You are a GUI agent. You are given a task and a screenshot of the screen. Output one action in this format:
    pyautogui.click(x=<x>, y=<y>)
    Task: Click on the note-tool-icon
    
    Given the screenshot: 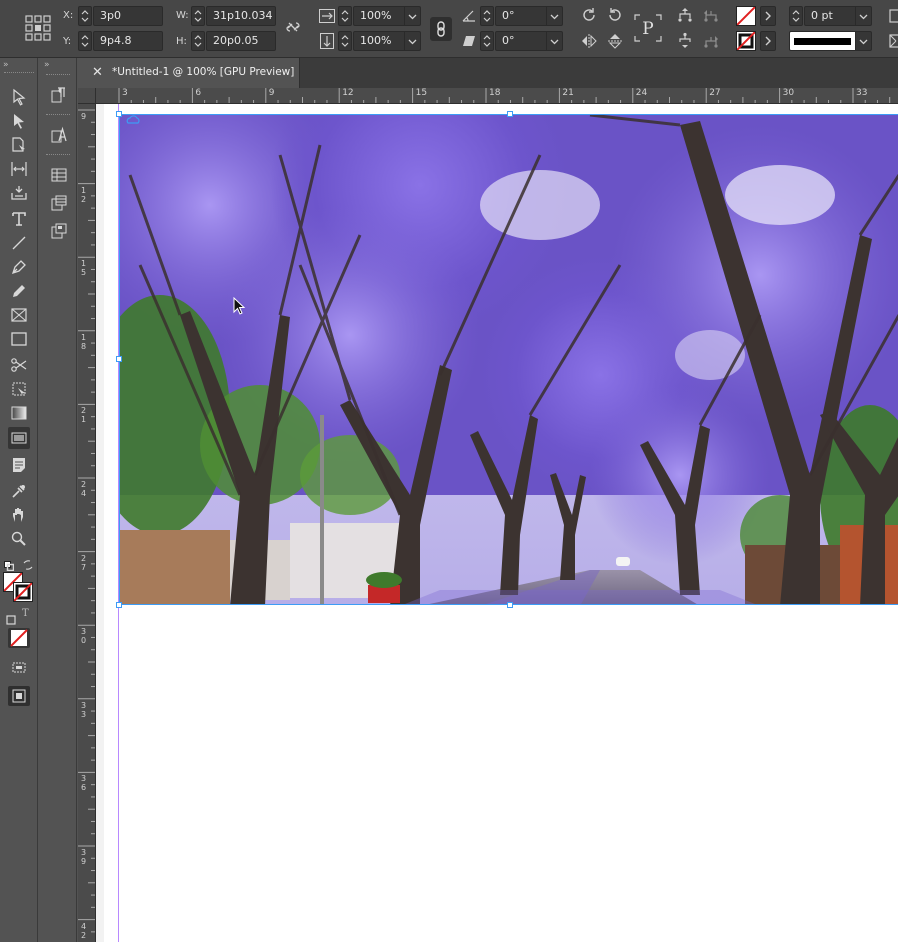 What is the action you would take?
    pyautogui.click(x=19, y=465)
    